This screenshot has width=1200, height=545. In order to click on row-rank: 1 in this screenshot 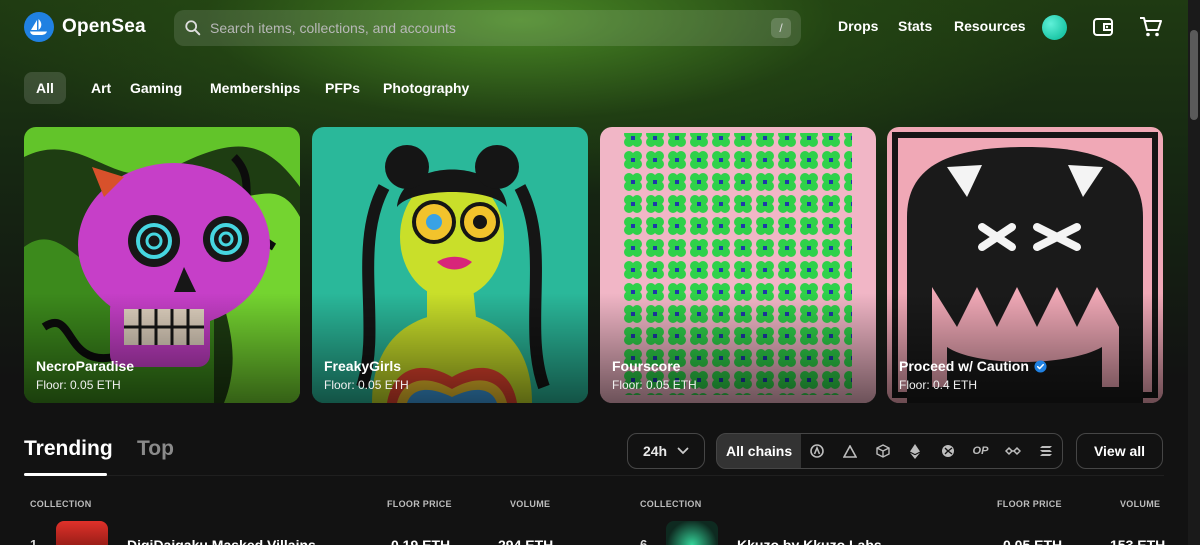, I will do `click(34, 541)`.